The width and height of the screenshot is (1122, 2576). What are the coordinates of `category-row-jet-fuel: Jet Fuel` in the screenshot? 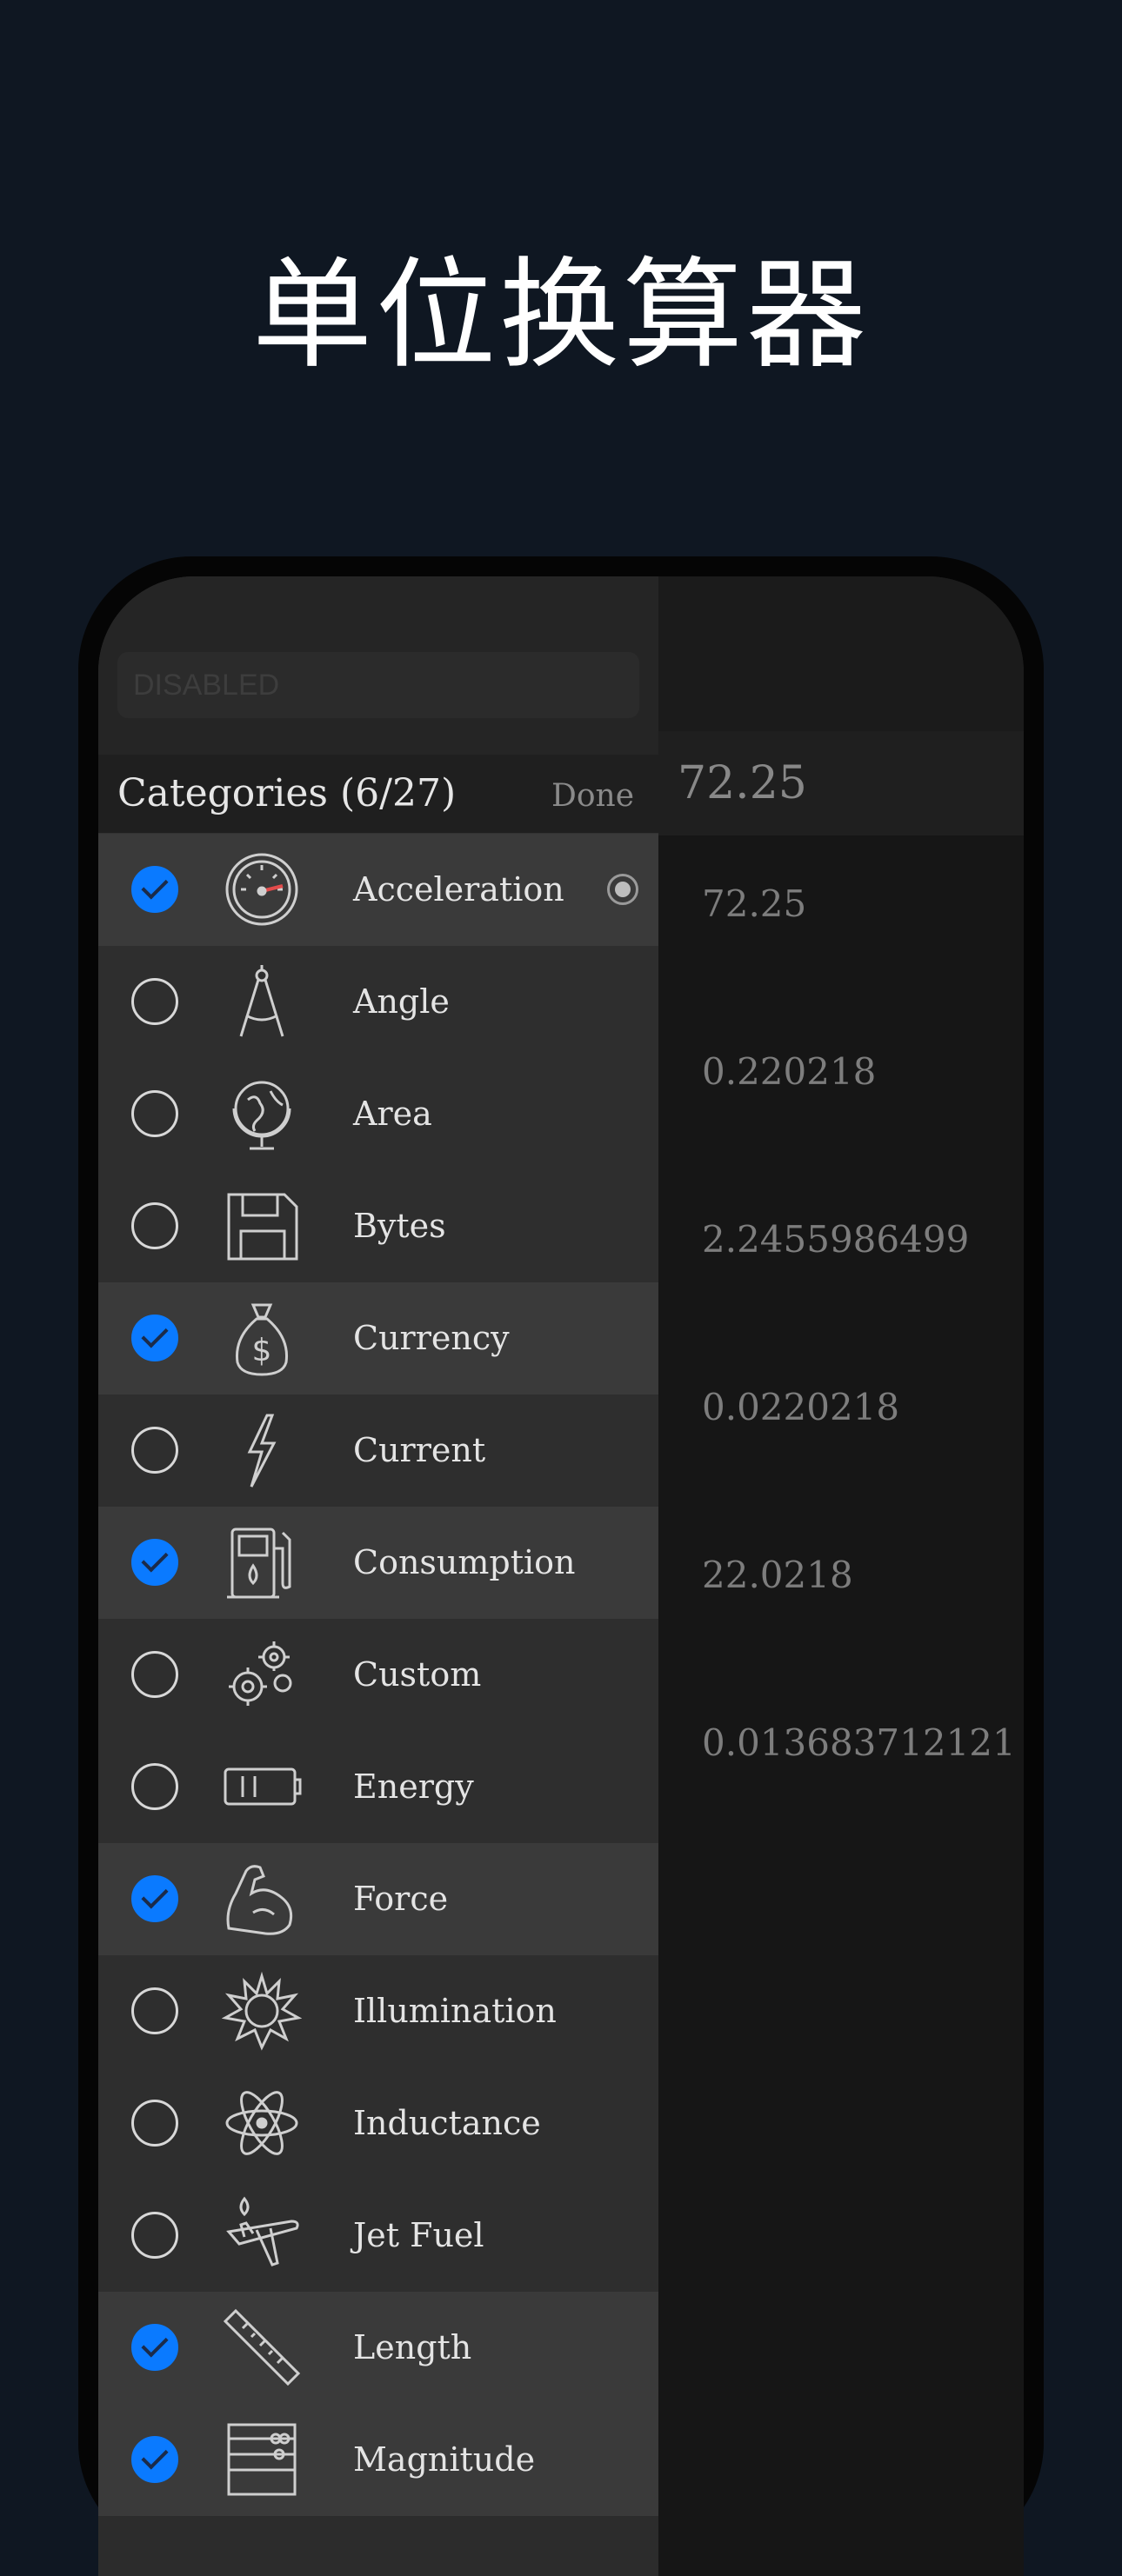 It's located at (378, 2236).